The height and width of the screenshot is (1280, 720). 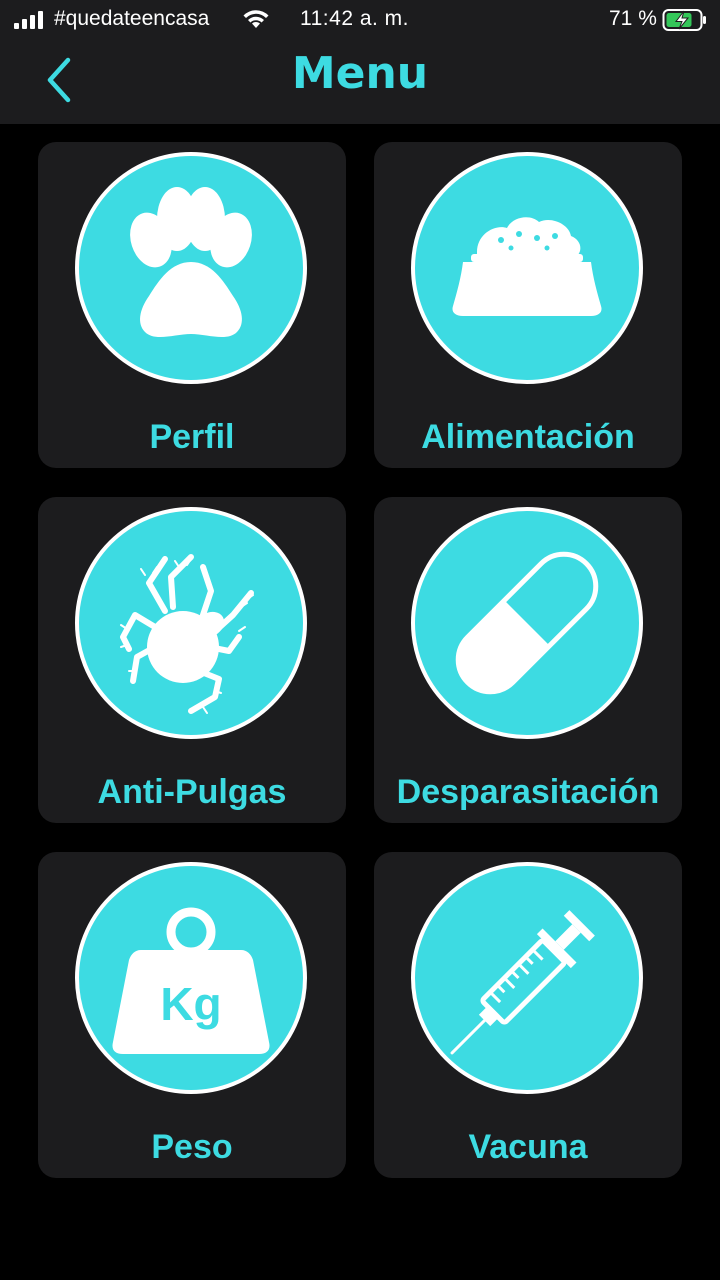 I want to click on menu-label: Perfil, so click(x=192, y=437).